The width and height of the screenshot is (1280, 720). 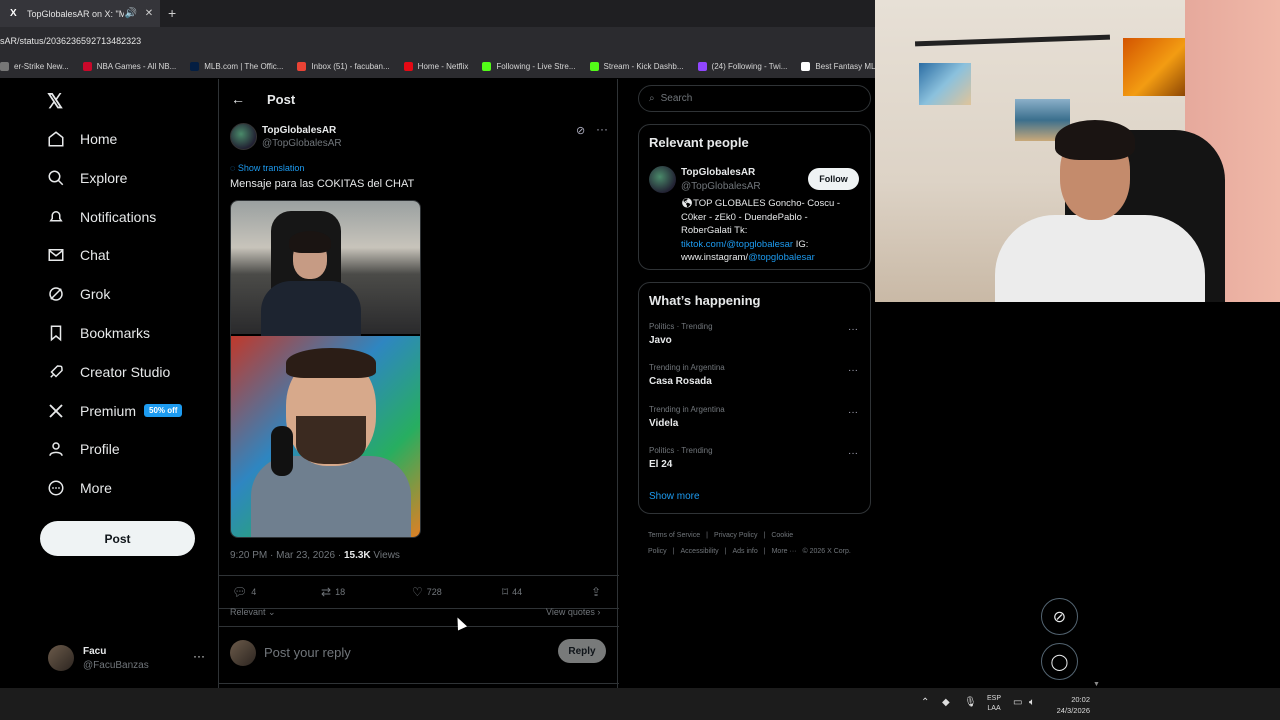 I want to click on trend-context: Politics · Trending, so click(x=681, y=326).